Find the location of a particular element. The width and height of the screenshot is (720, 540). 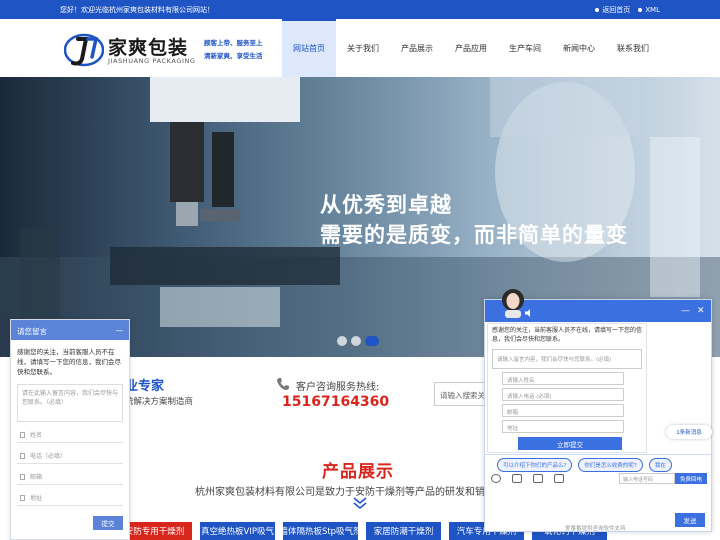

chat-divider is located at coordinates (598, 454).